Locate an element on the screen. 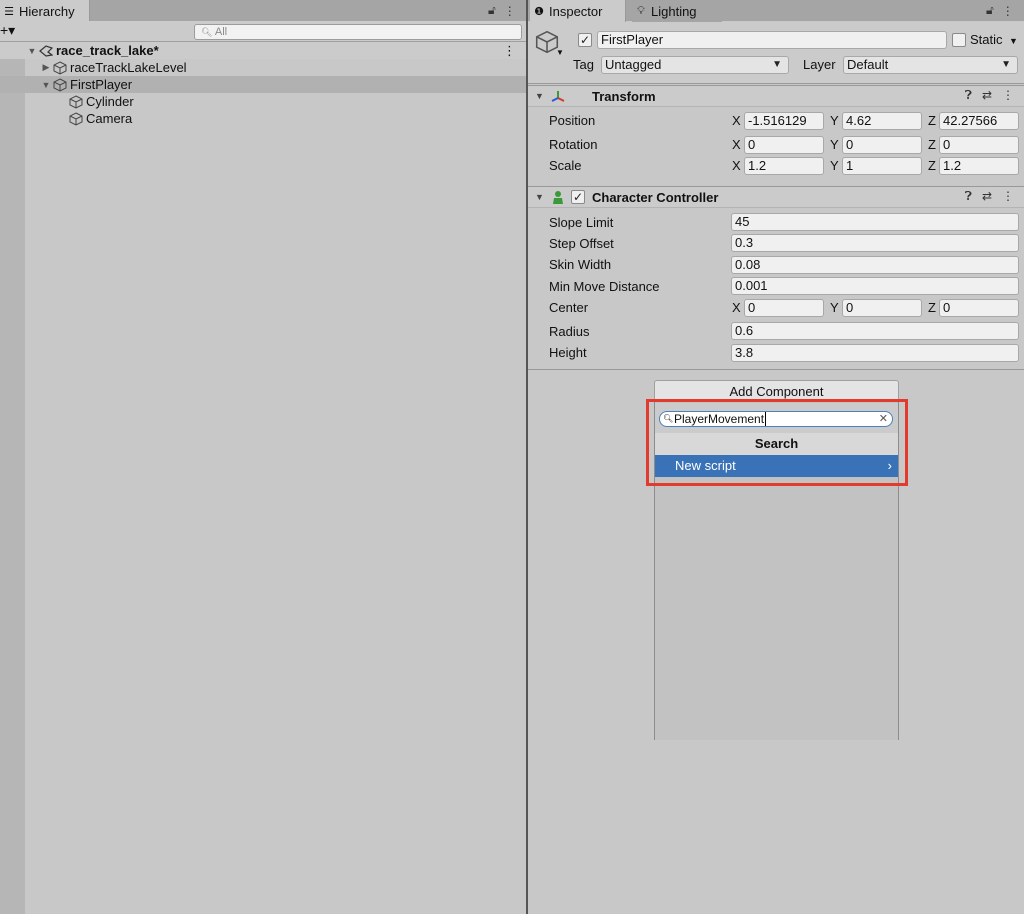  character-controller-header: ▼ ✓ Character Controller ❓︎ ⇄ ⋮ is located at coordinates (776, 197).